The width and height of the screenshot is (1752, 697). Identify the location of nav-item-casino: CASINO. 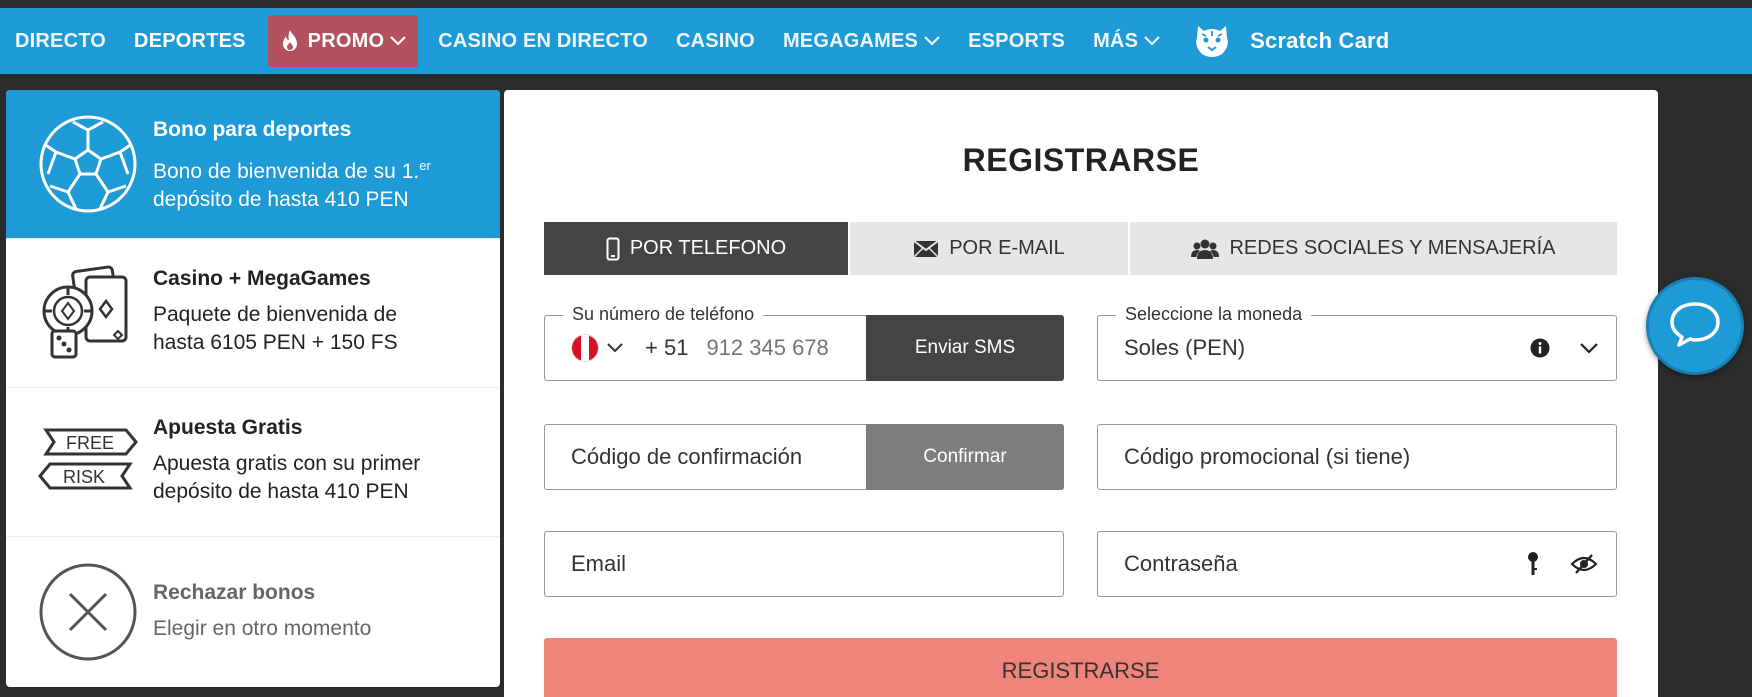
(715, 41).